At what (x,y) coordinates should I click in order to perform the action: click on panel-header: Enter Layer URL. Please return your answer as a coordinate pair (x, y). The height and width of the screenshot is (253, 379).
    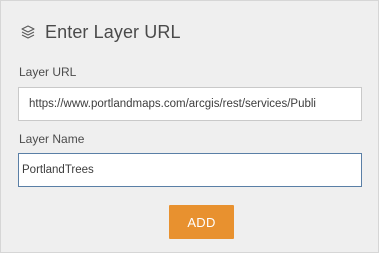
    Looking at the image, I should click on (100, 32).